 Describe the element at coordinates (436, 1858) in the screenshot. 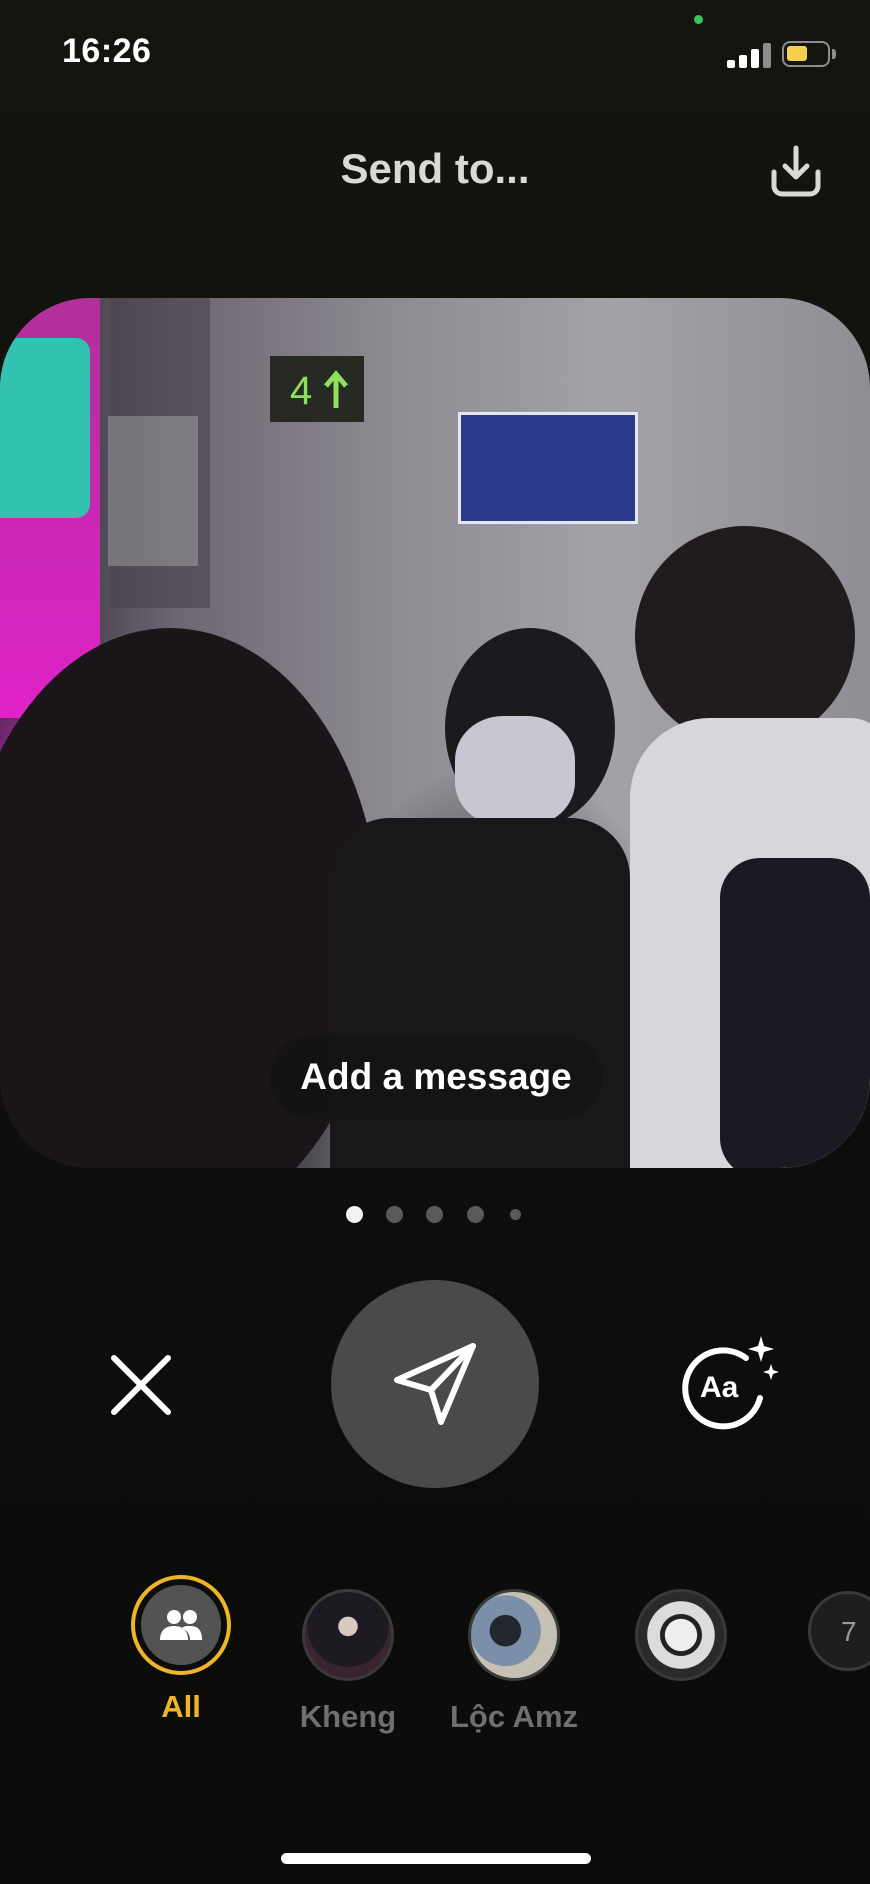

I see `home-indicator` at that location.